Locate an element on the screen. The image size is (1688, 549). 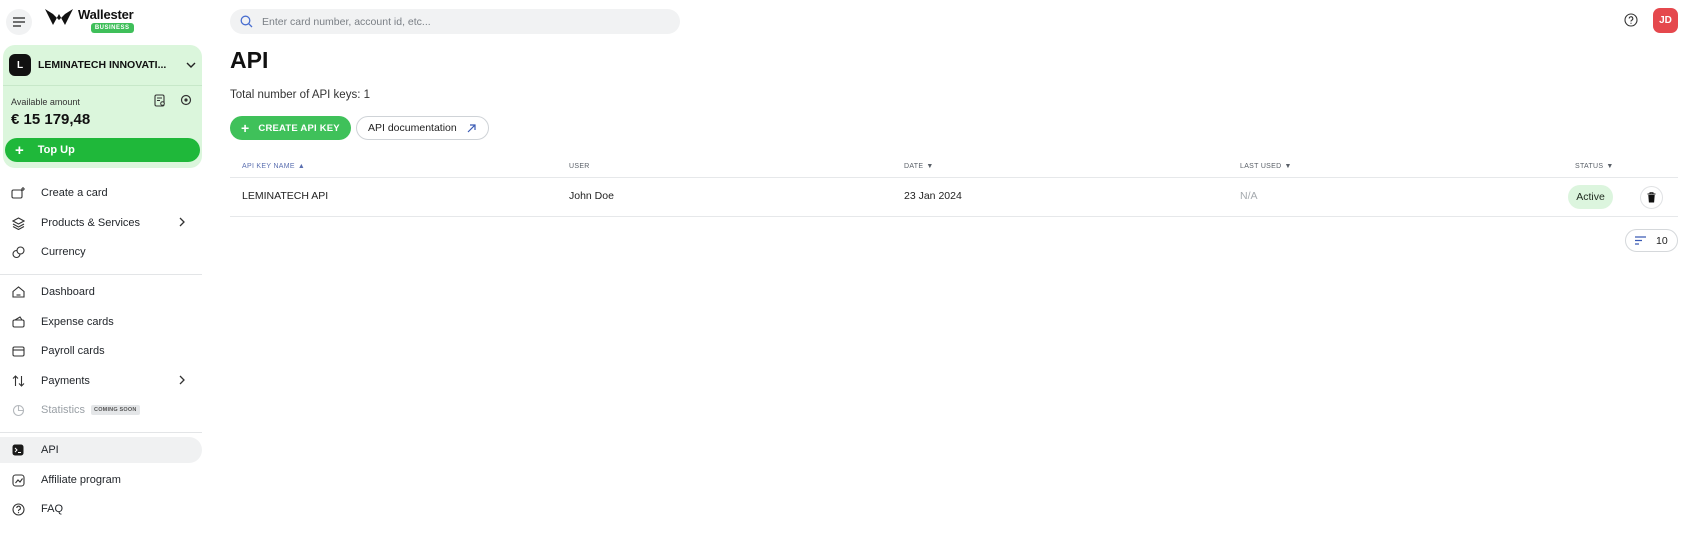
trash-icon is located at coordinates (1651, 197).